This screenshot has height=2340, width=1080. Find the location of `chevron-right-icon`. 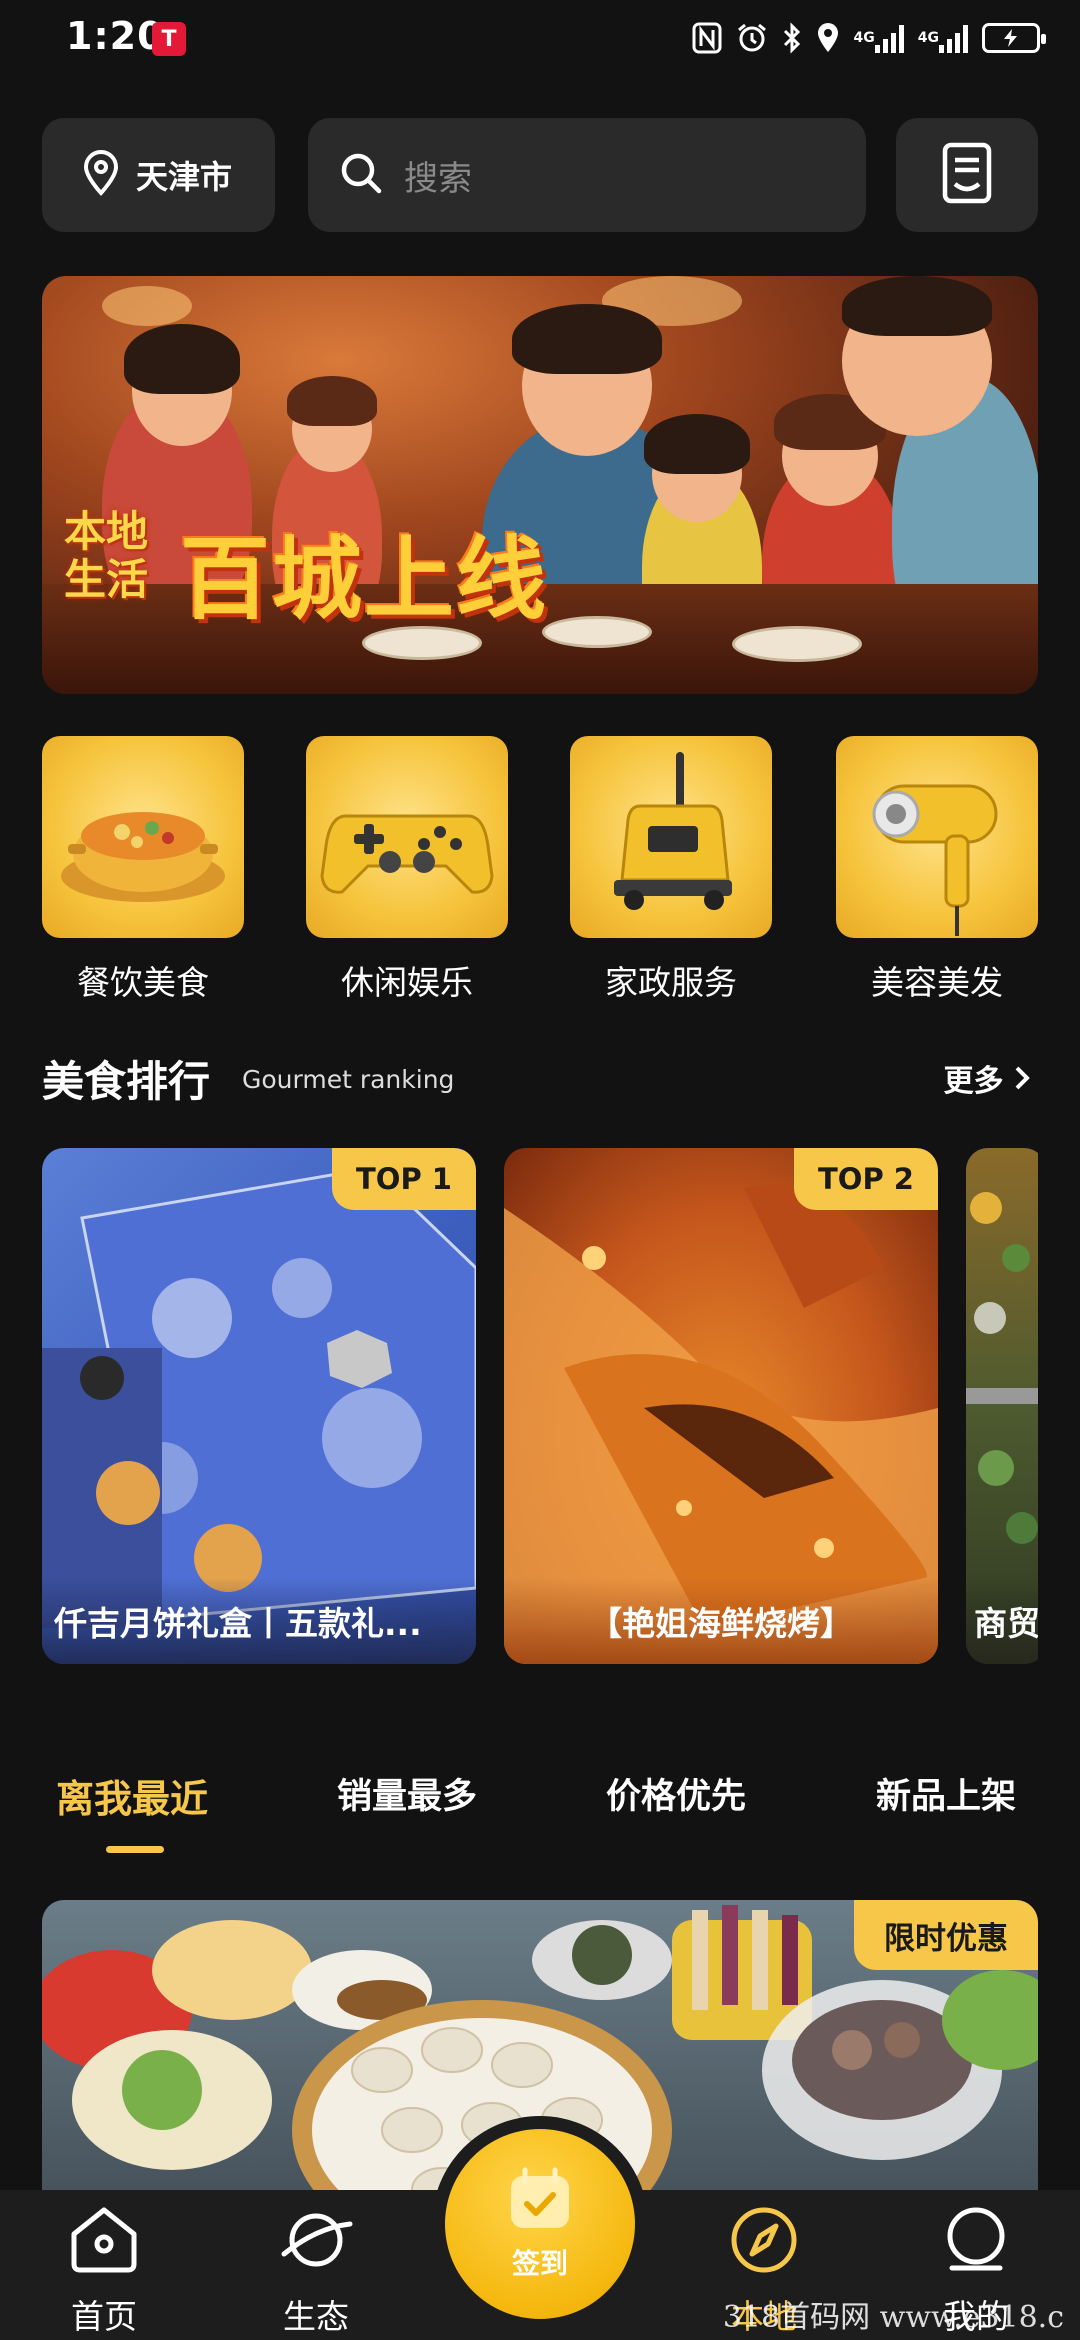

chevron-right-icon is located at coordinates (1022, 1081).